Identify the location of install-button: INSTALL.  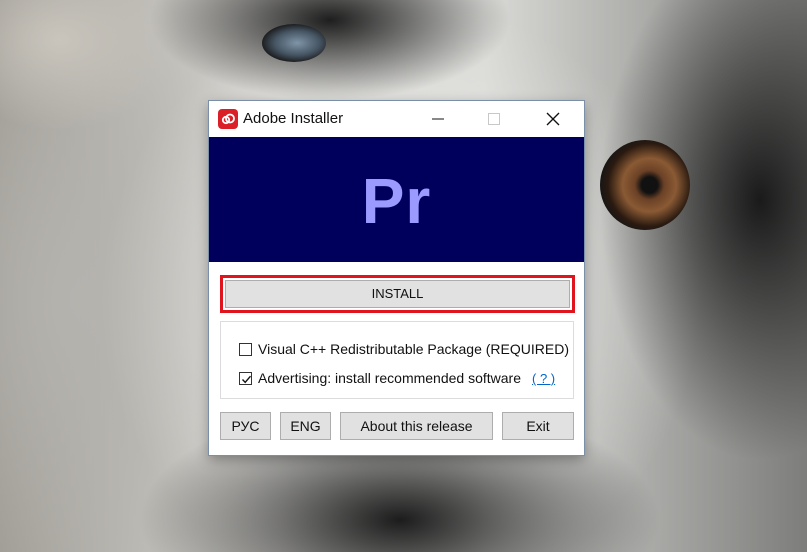
(397, 294).